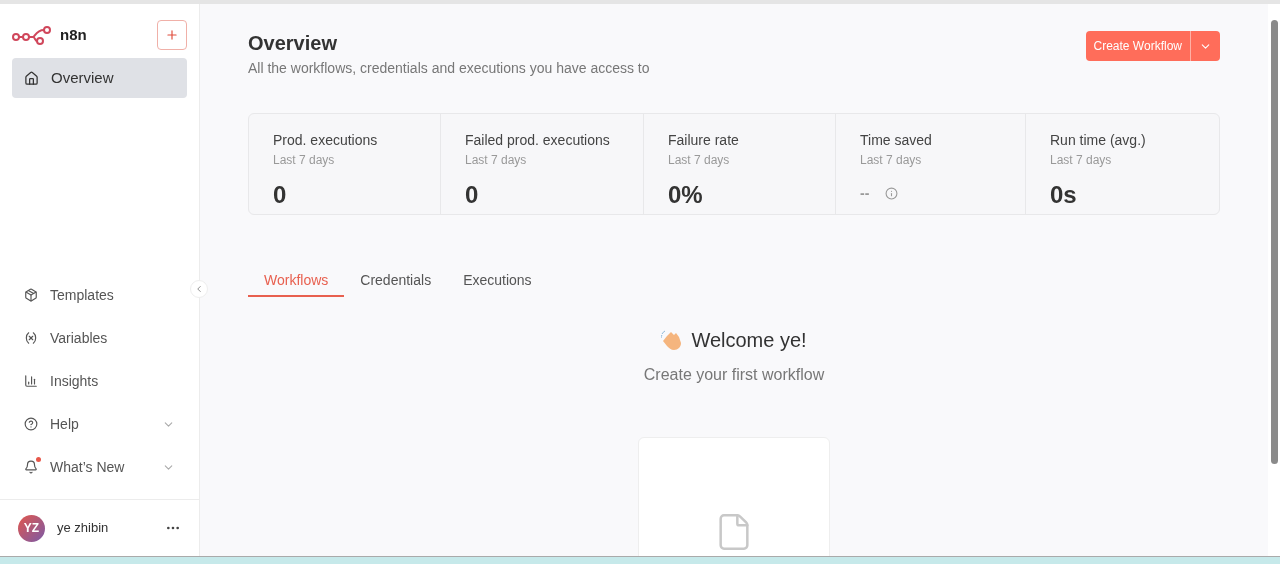 The height and width of the screenshot is (564, 1280). I want to click on stat-value: 0%, so click(685, 195).